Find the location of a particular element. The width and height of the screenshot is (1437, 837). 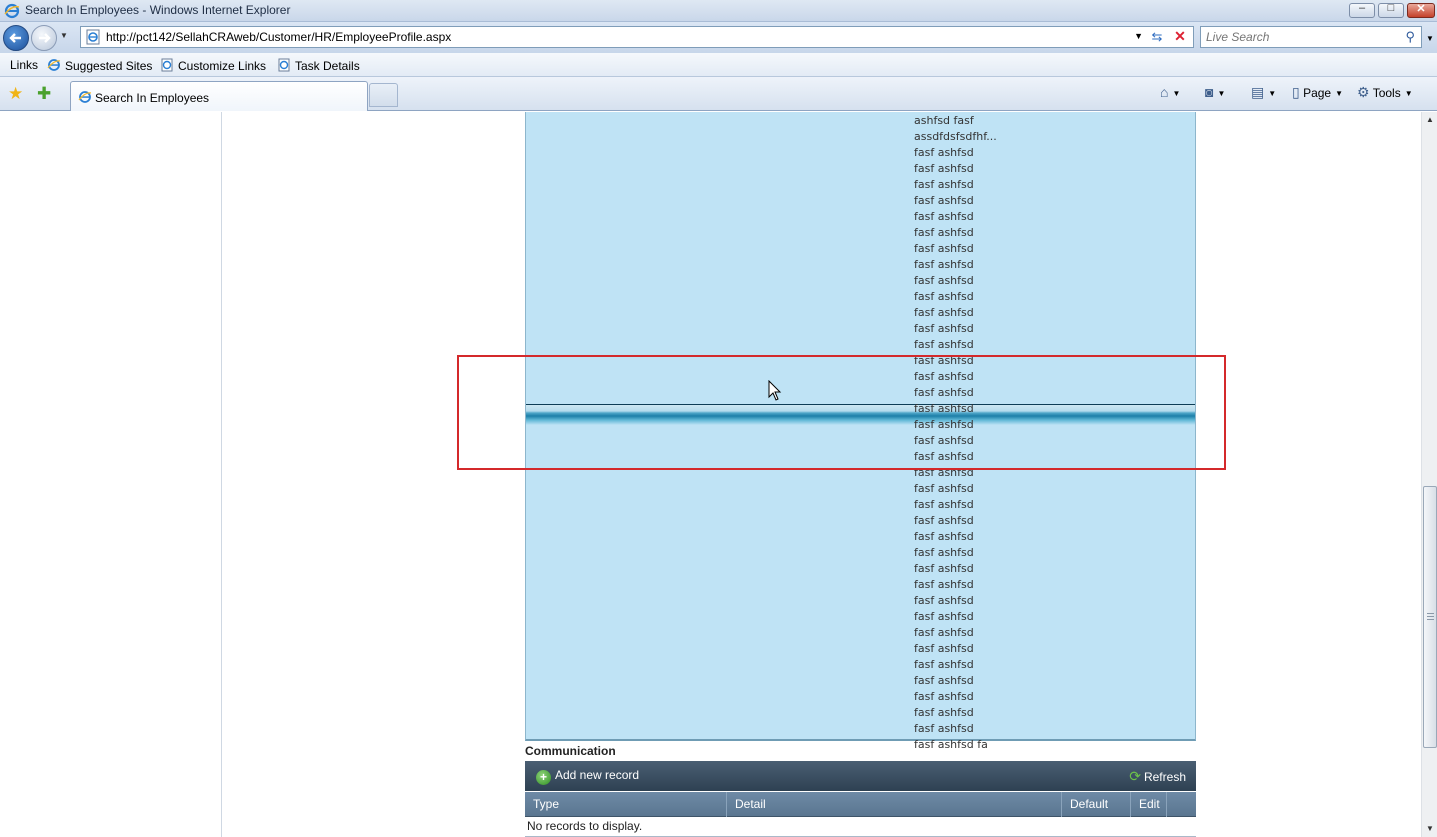

home-button: ⌂ ▼ is located at coordinates (1170, 92).